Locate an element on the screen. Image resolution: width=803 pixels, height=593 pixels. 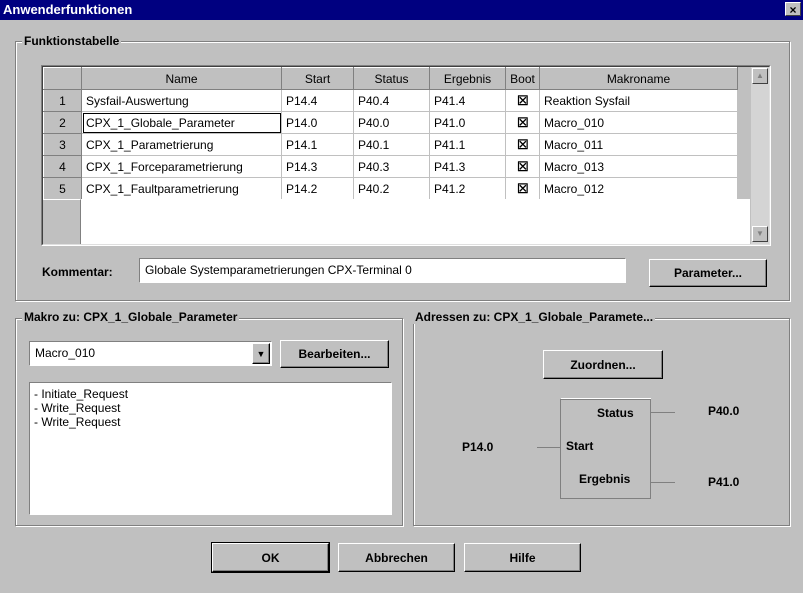
cell-status: P40.3 is located at coordinates (391, 166).